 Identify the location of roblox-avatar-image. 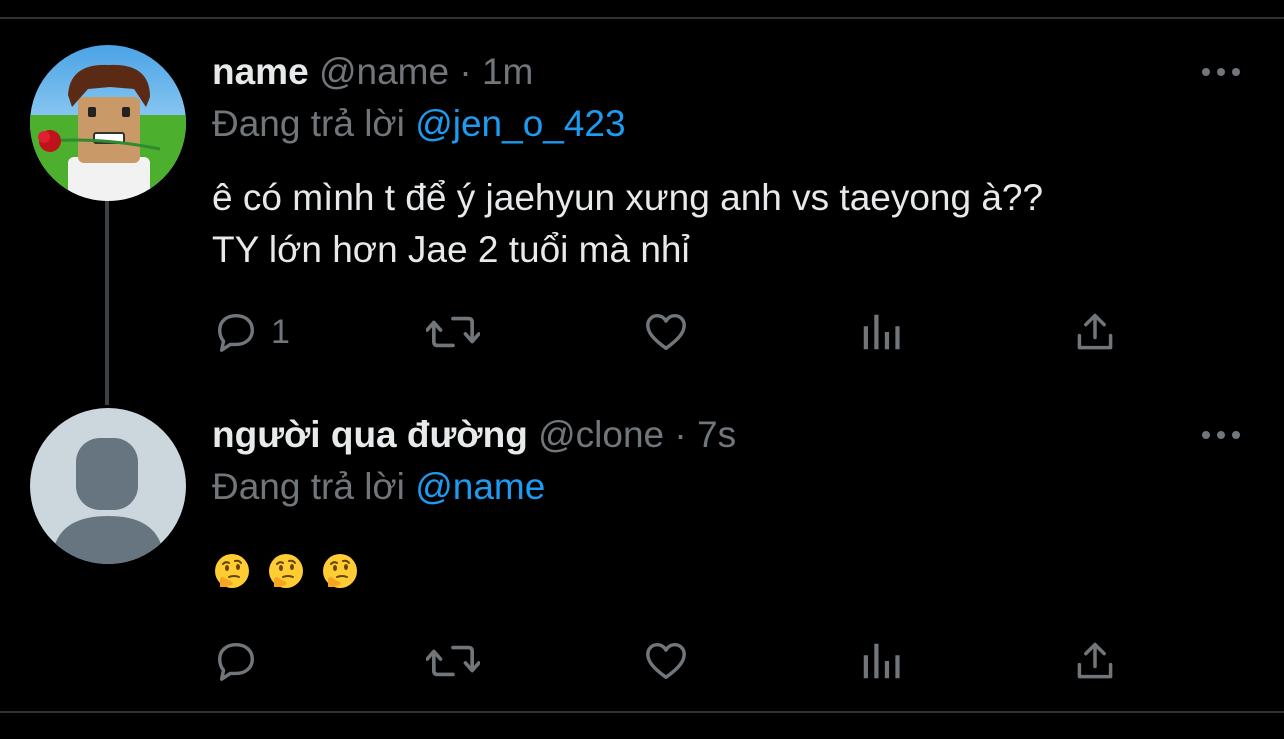
(108, 123).